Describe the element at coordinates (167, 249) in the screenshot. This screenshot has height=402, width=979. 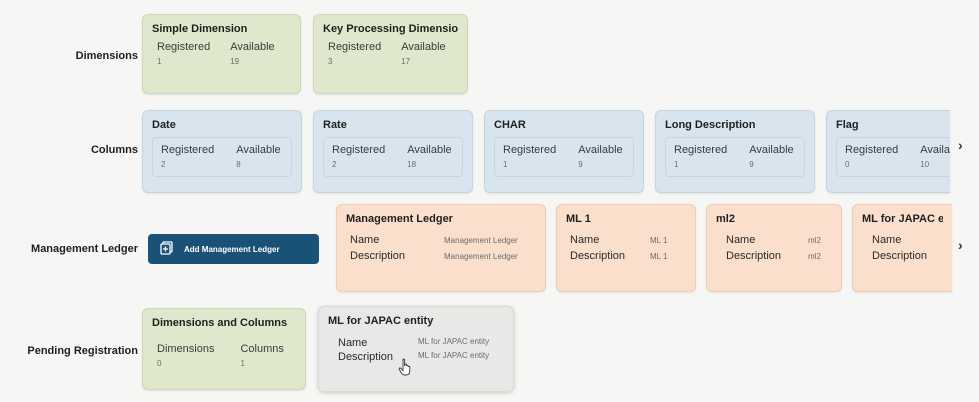
I see `add-ledger-icon` at that location.